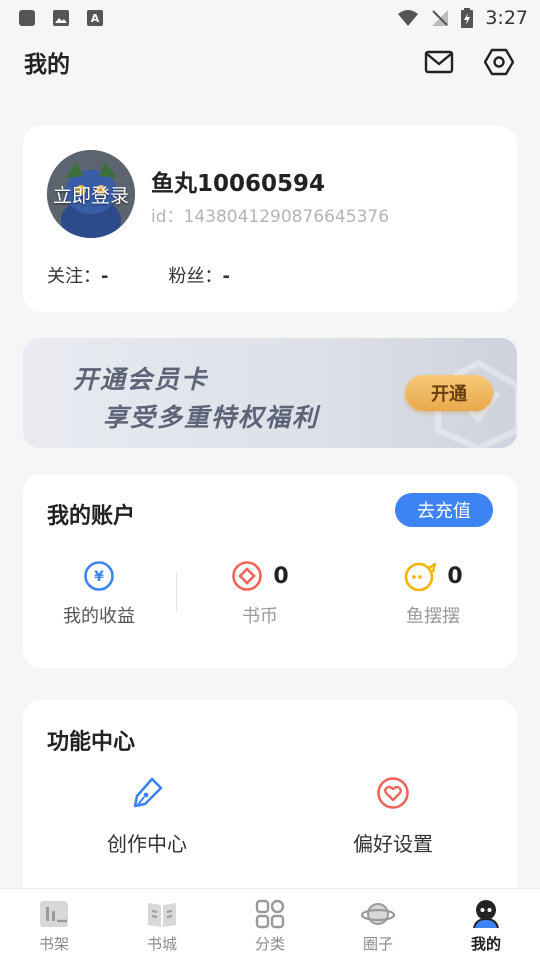 The height and width of the screenshot is (960, 540). Describe the element at coordinates (467, 18) in the screenshot. I see `battery-charging-icon` at that location.